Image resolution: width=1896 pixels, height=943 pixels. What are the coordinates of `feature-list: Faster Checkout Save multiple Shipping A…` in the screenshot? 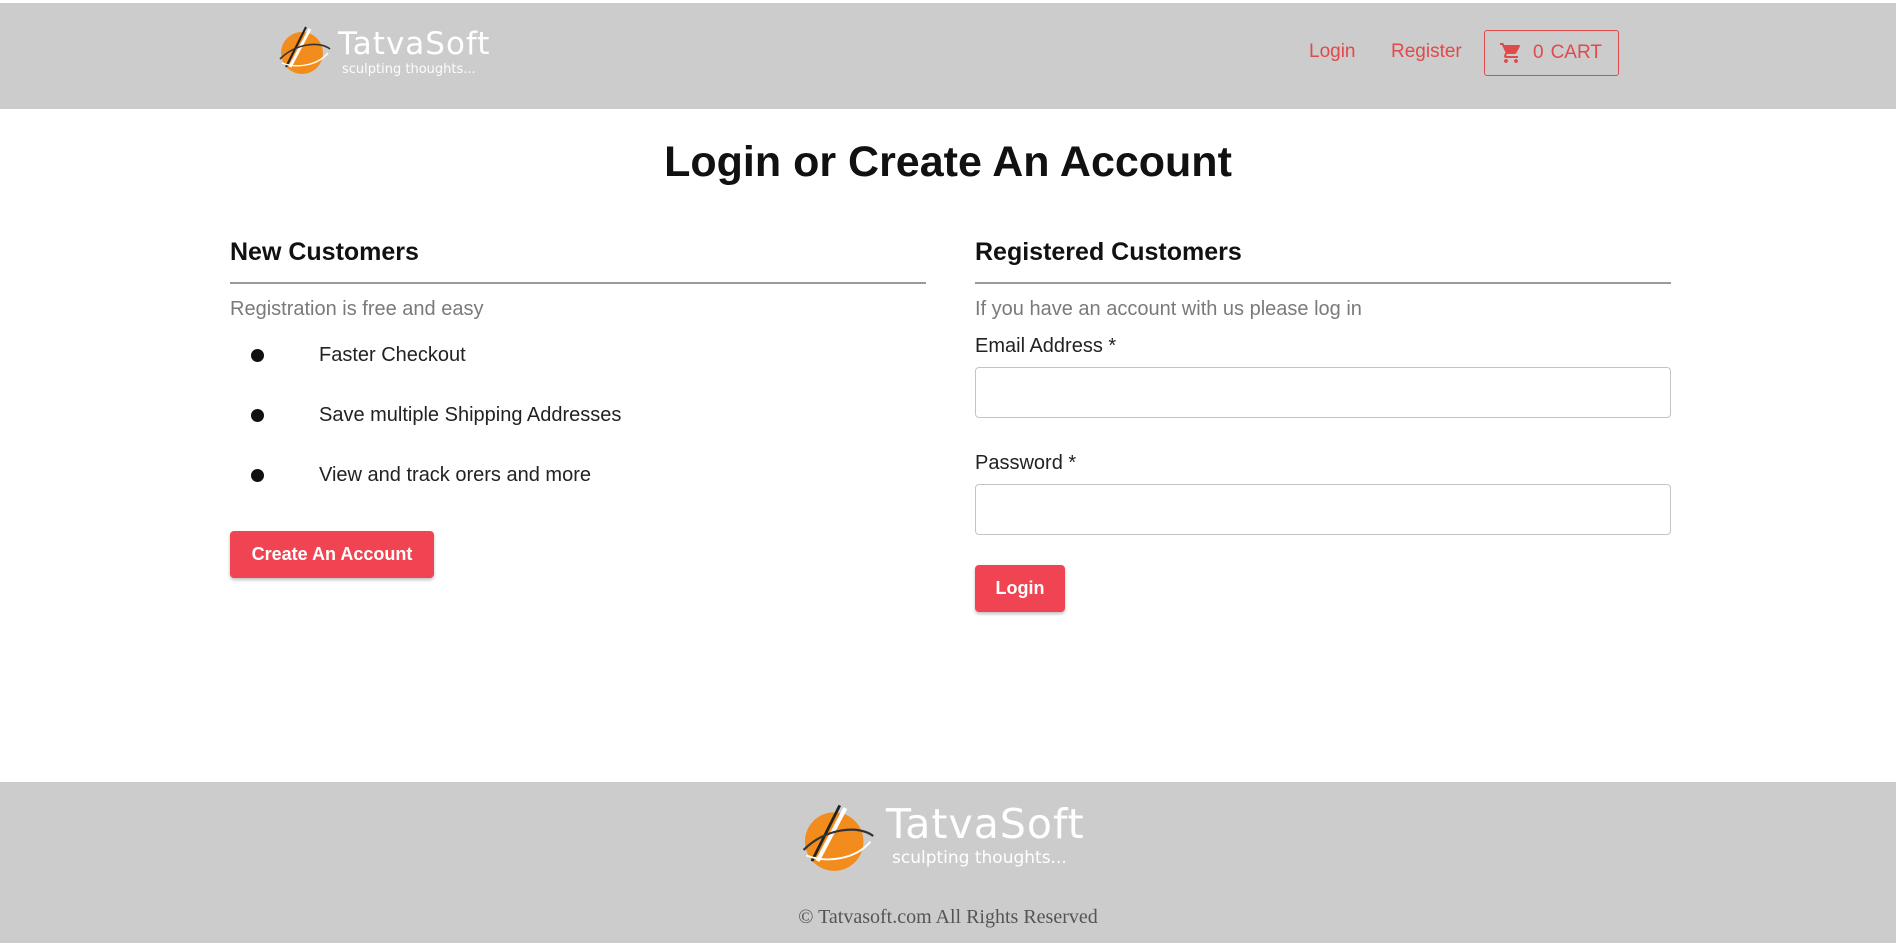 It's located at (578, 433).